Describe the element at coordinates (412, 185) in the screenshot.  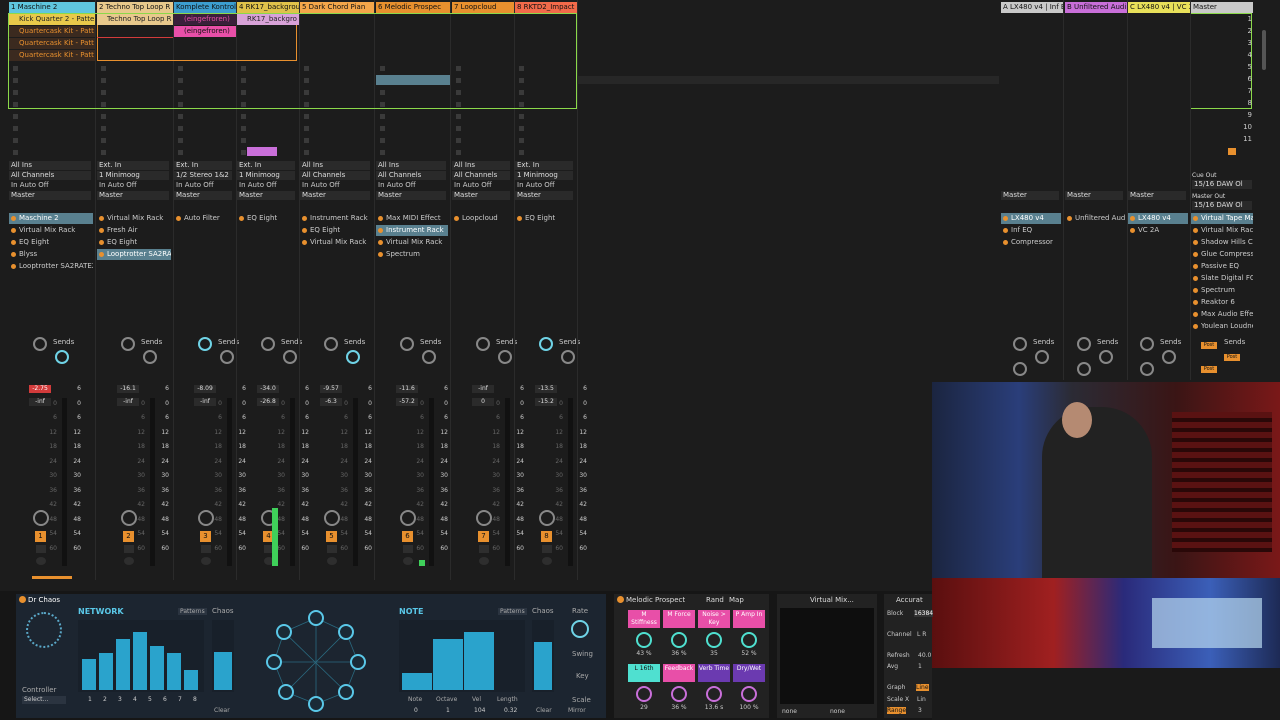
I see `monitor-switch: In Auto Off` at that location.